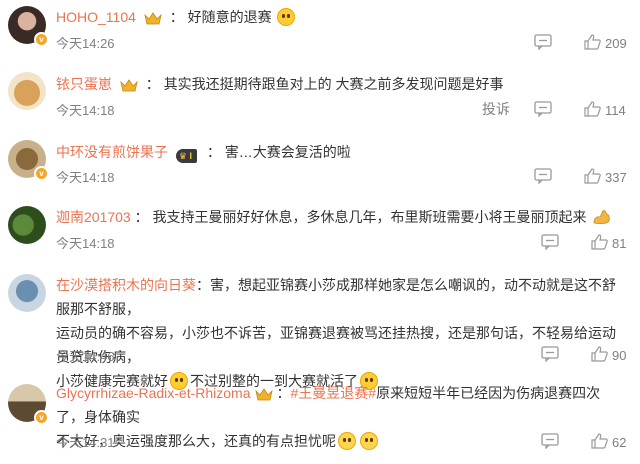 The image size is (640, 464). What do you see at coordinates (126, 285) in the screenshot?
I see `username: 在沙漠搭积木的向日葵` at bounding box center [126, 285].